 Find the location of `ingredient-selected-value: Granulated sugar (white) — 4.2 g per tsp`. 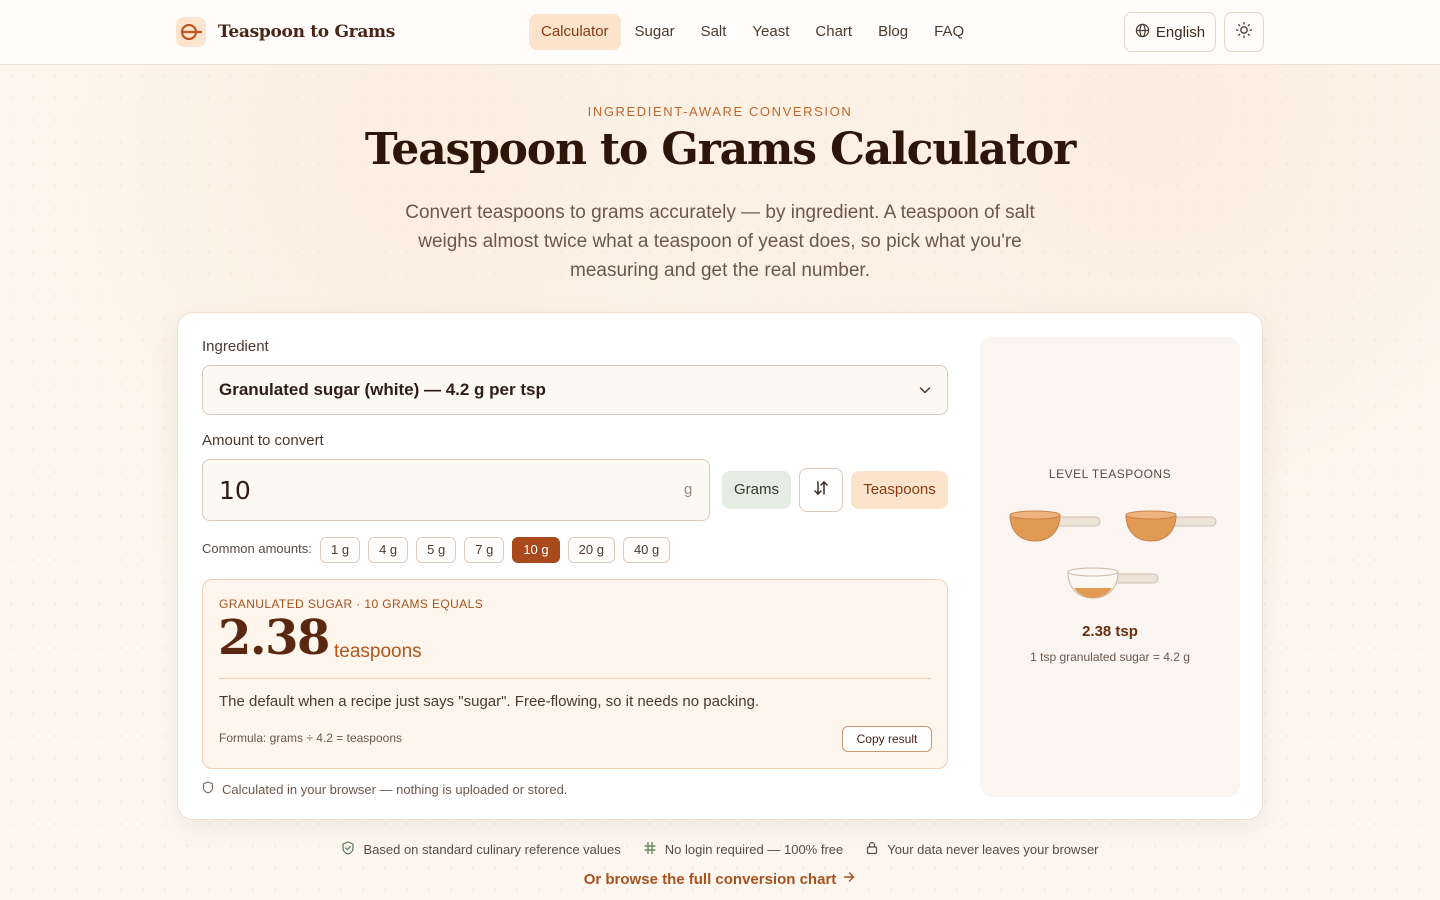

ingredient-selected-value: Granulated sugar (white) — 4.2 g per tsp is located at coordinates (382, 389).